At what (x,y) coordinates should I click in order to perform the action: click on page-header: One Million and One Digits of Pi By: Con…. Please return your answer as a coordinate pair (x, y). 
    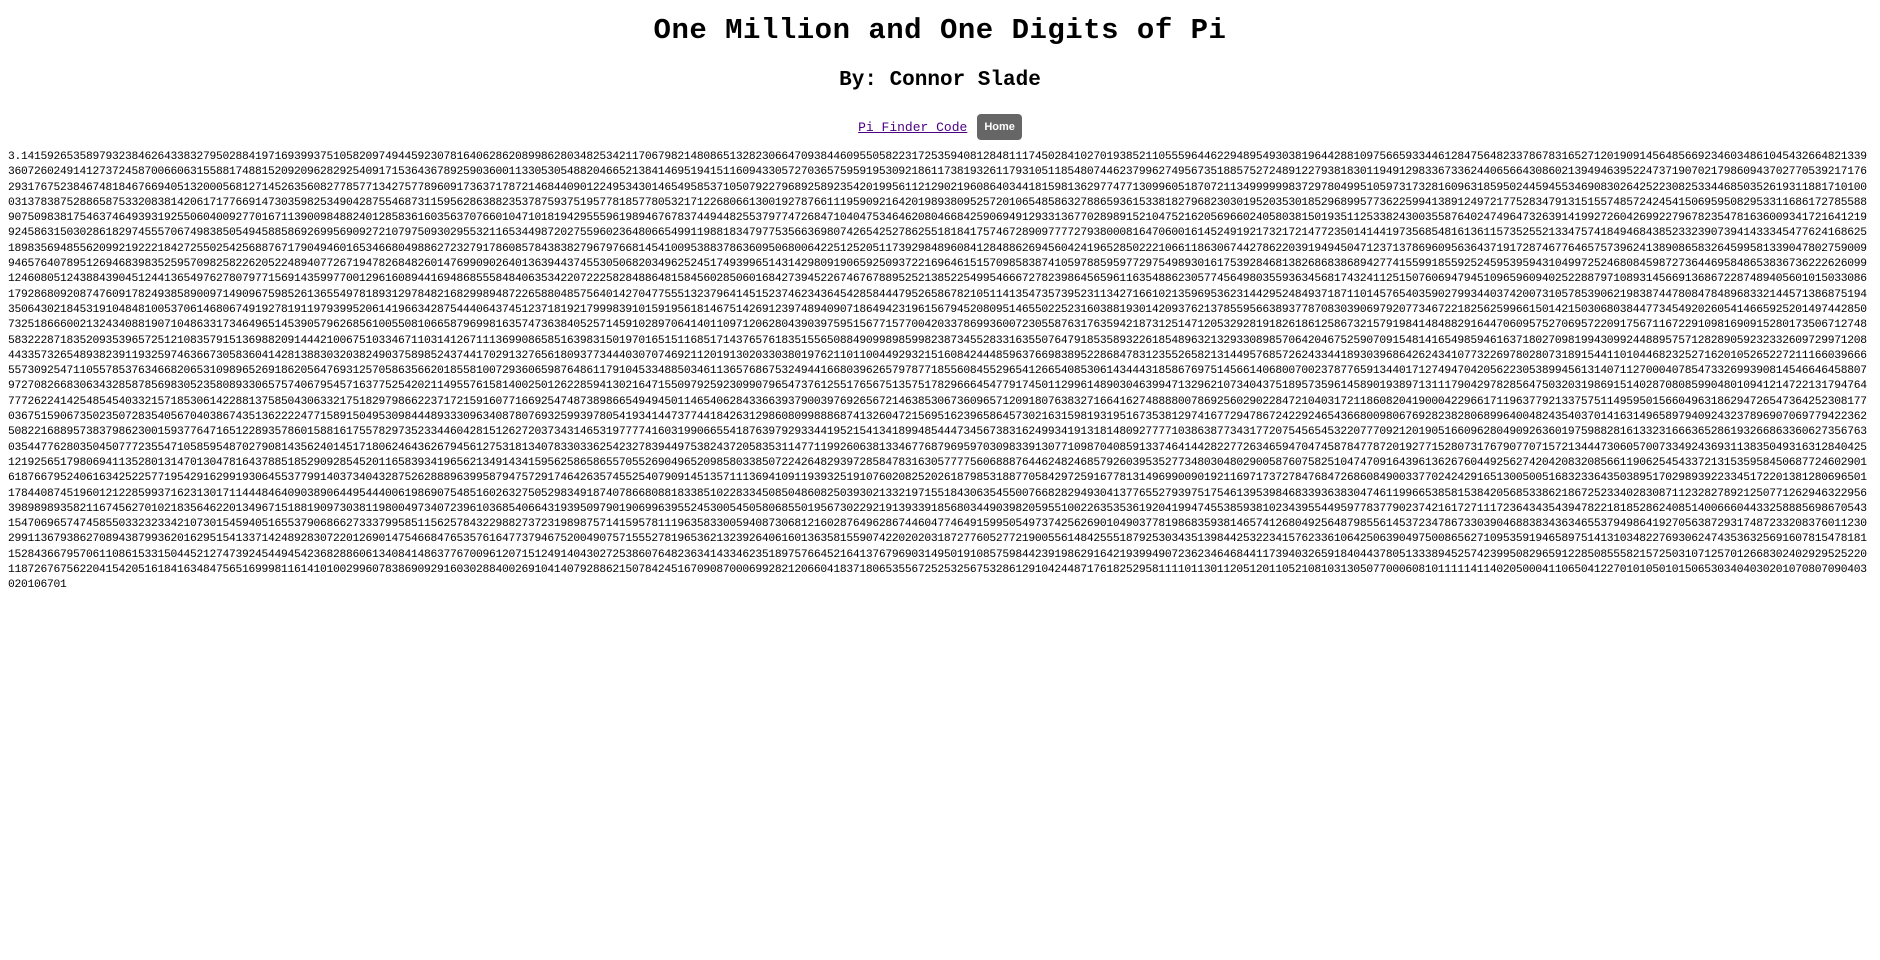
    Looking at the image, I should click on (940, 70).